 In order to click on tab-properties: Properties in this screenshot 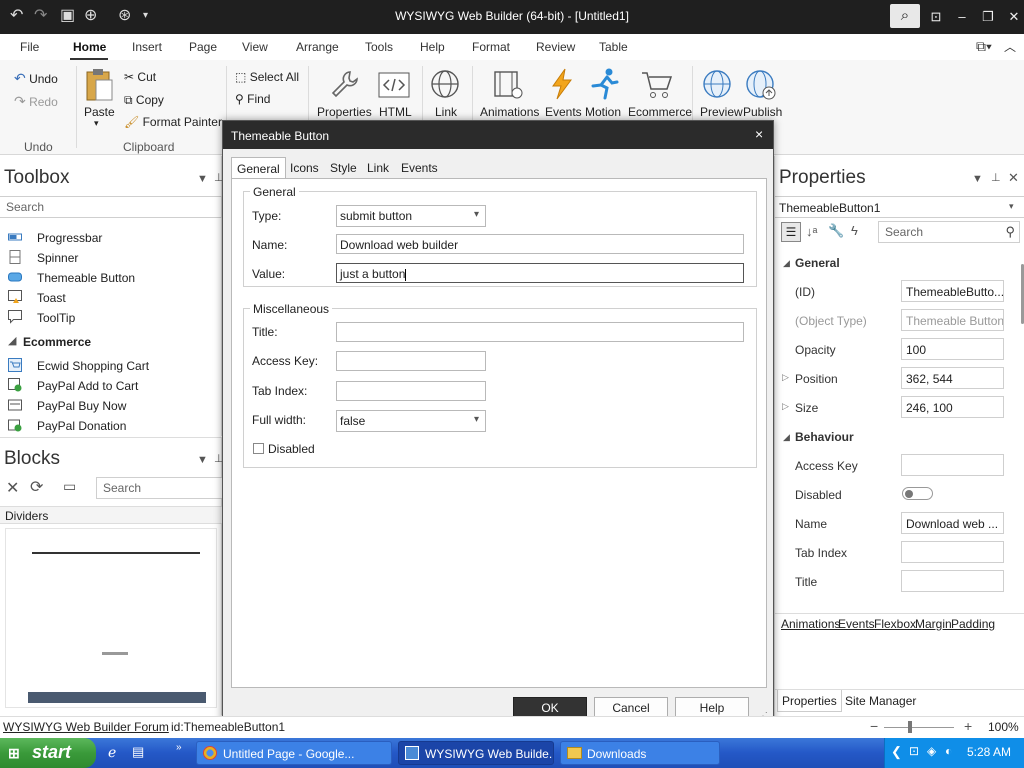, I will do `click(809, 701)`.